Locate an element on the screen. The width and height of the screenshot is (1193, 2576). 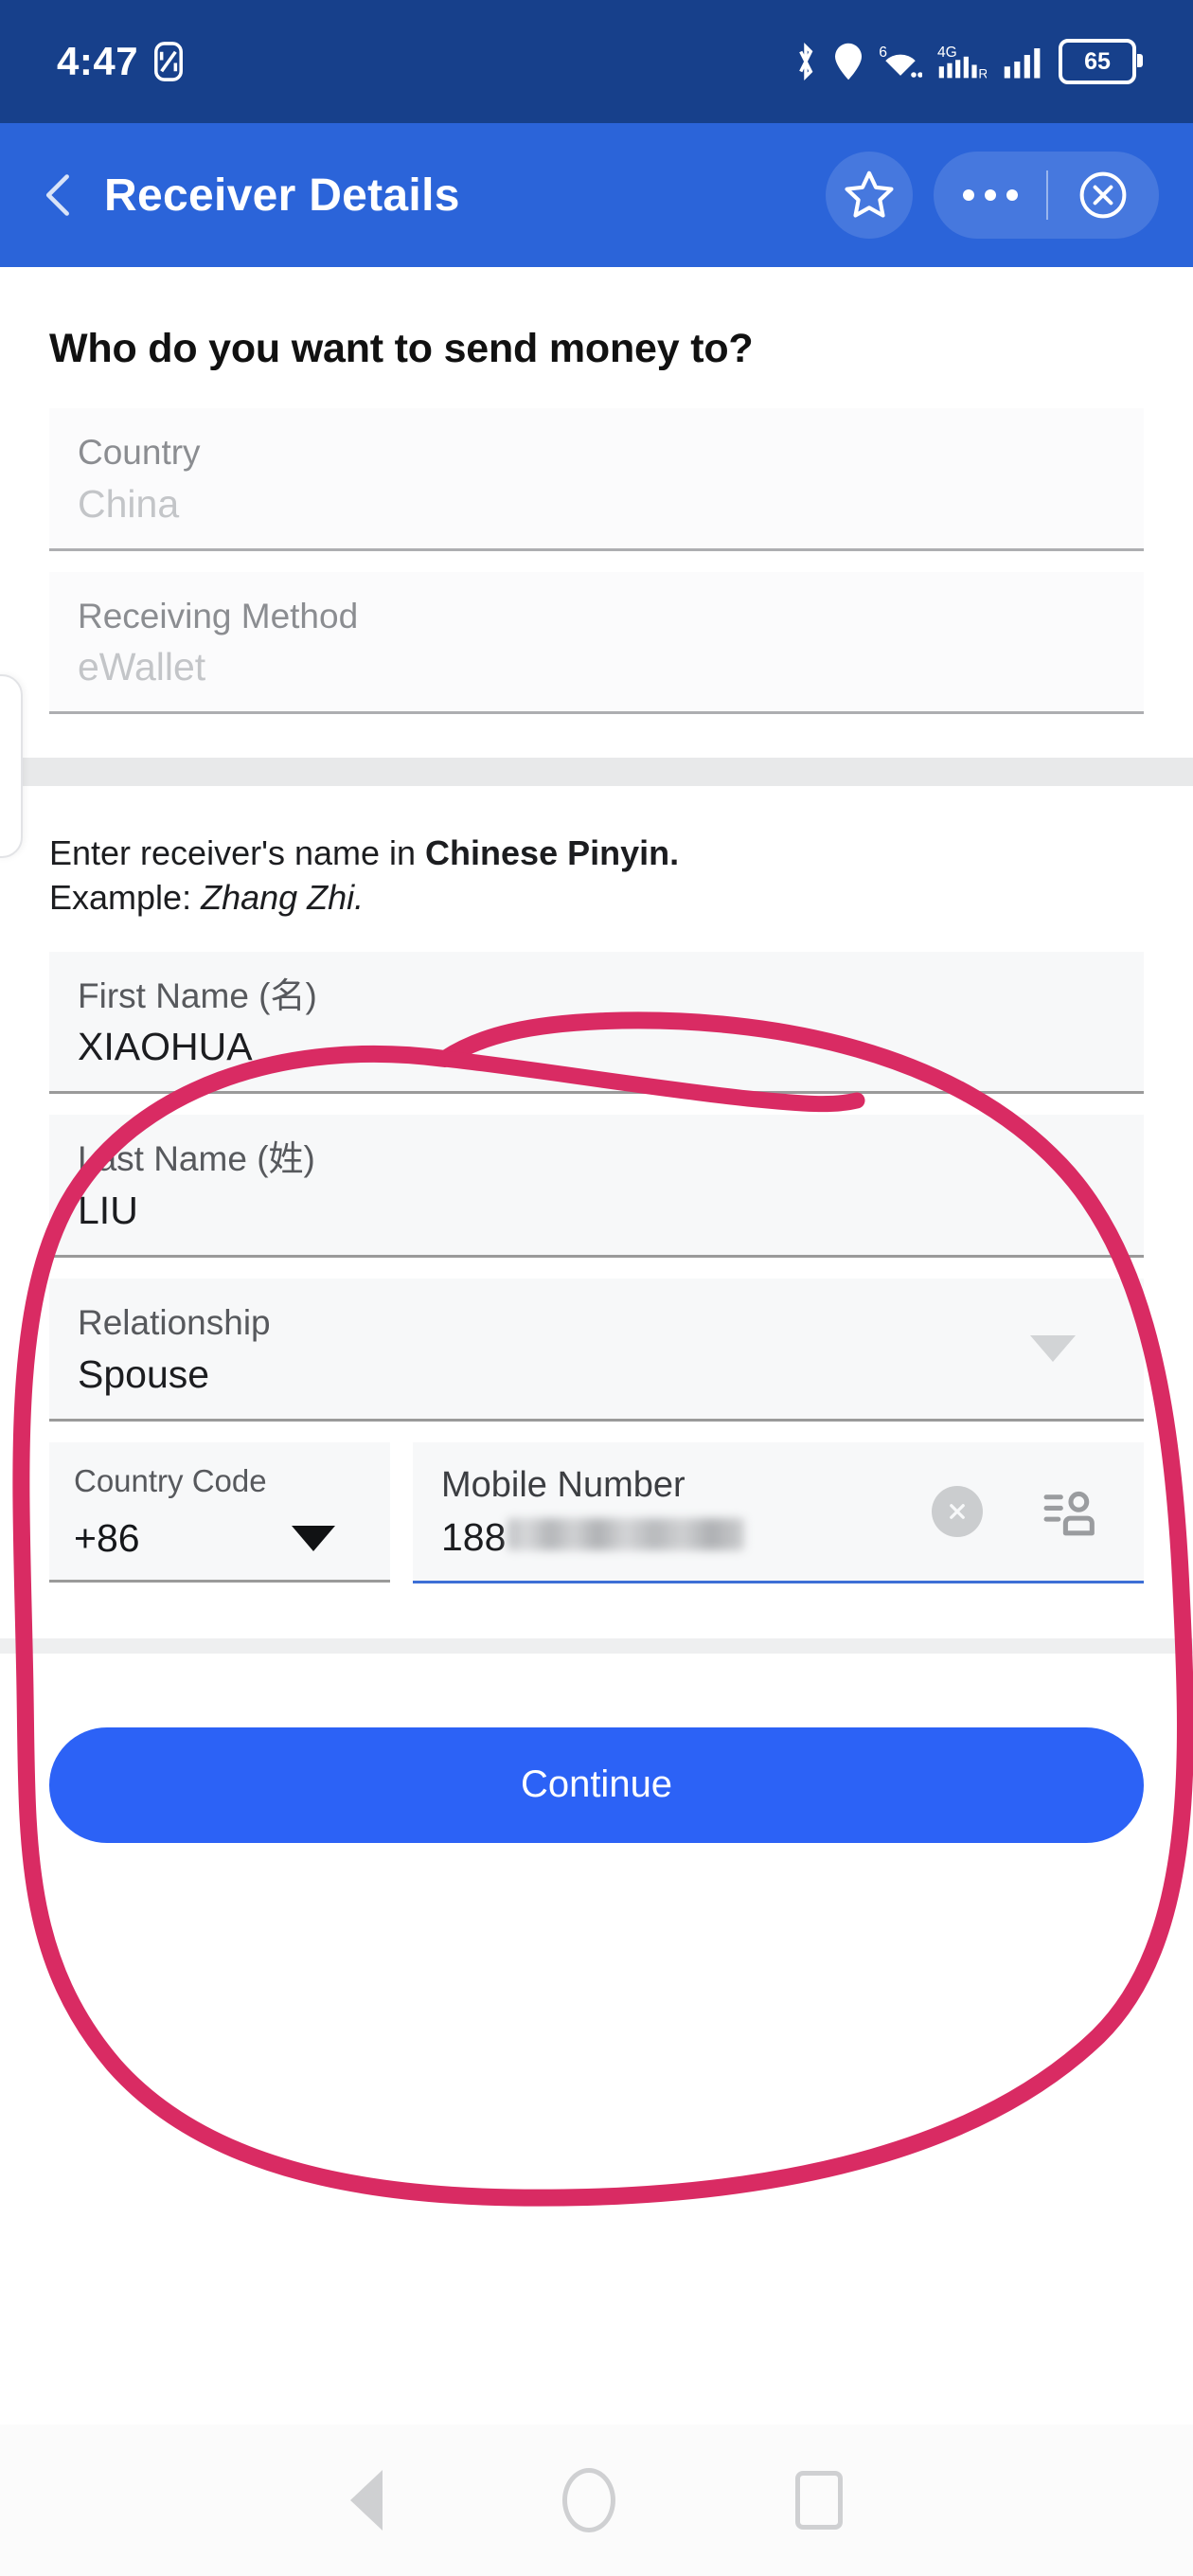
first-name-field: First Name (名) XIAOHUA is located at coordinates (596, 1023).